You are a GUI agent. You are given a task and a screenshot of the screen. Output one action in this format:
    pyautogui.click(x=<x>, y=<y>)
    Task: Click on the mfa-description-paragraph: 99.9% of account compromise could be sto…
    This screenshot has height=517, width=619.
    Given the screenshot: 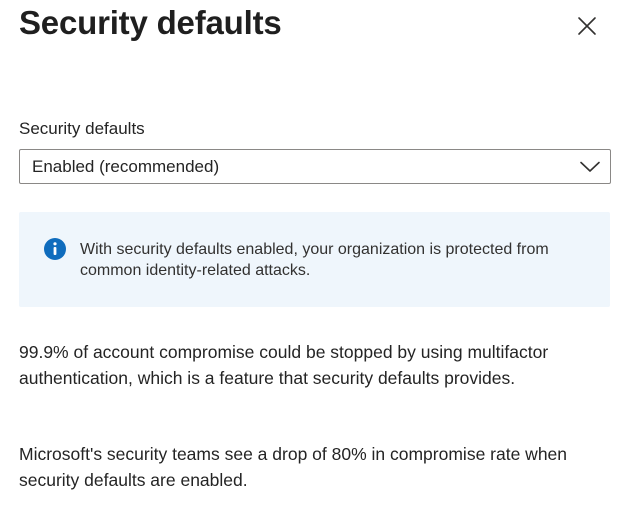 What is the action you would take?
    pyautogui.click(x=284, y=365)
    